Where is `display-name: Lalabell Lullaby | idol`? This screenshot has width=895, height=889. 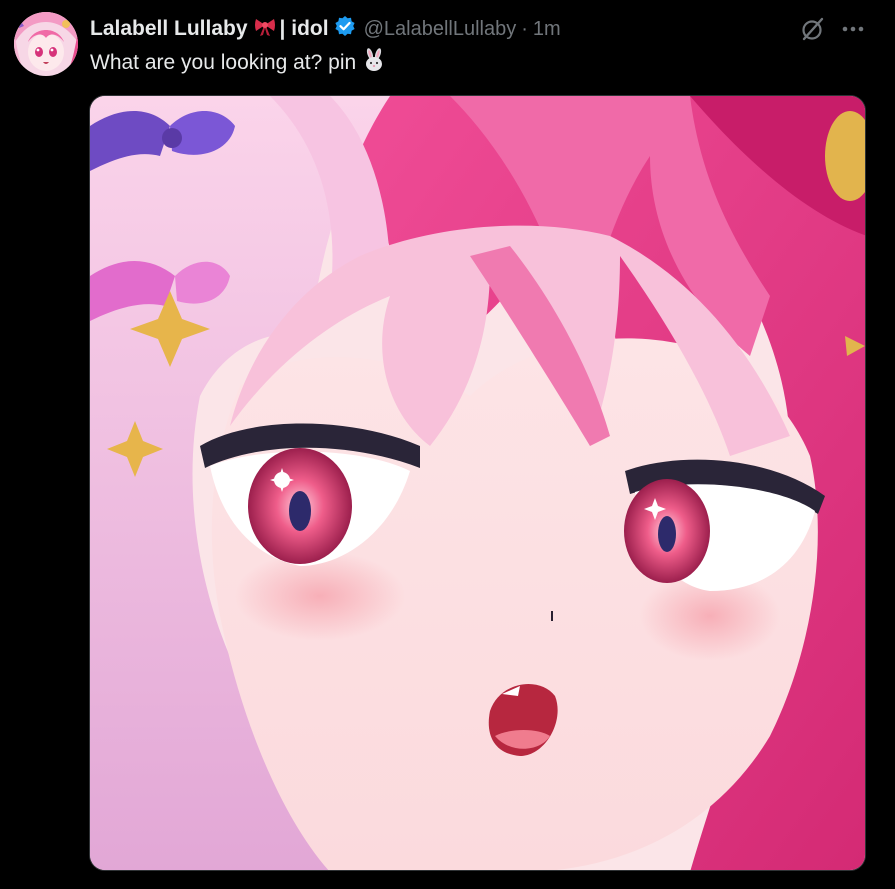
display-name: Lalabell Lullaby | idol is located at coordinates (223, 29).